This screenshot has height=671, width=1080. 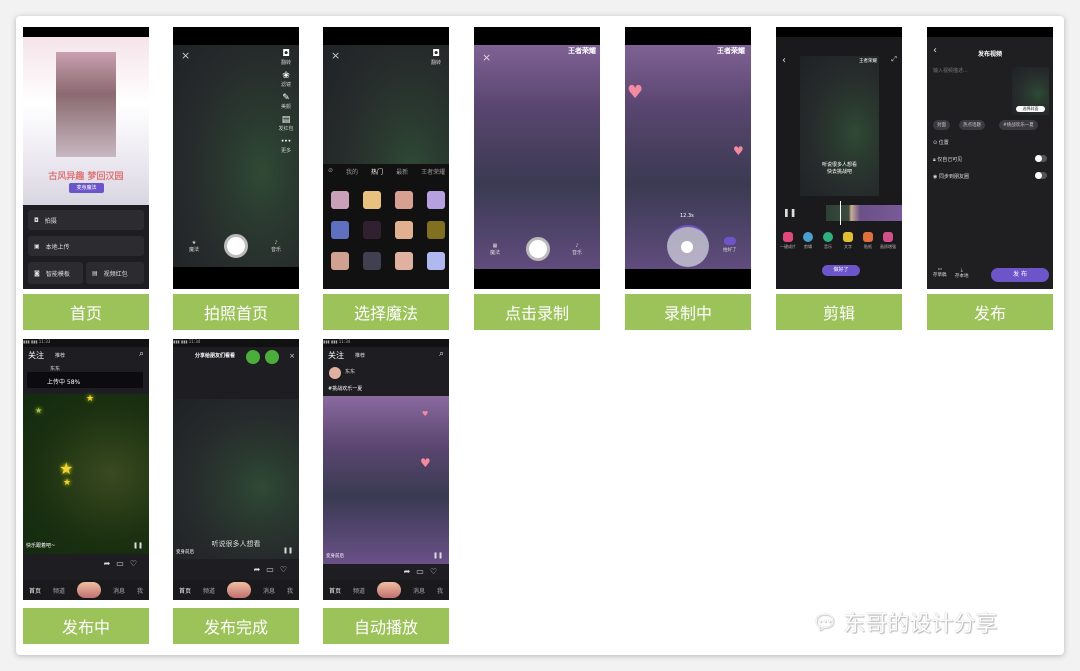 I want to click on tab-mine: 我的, so click(x=352, y=171).